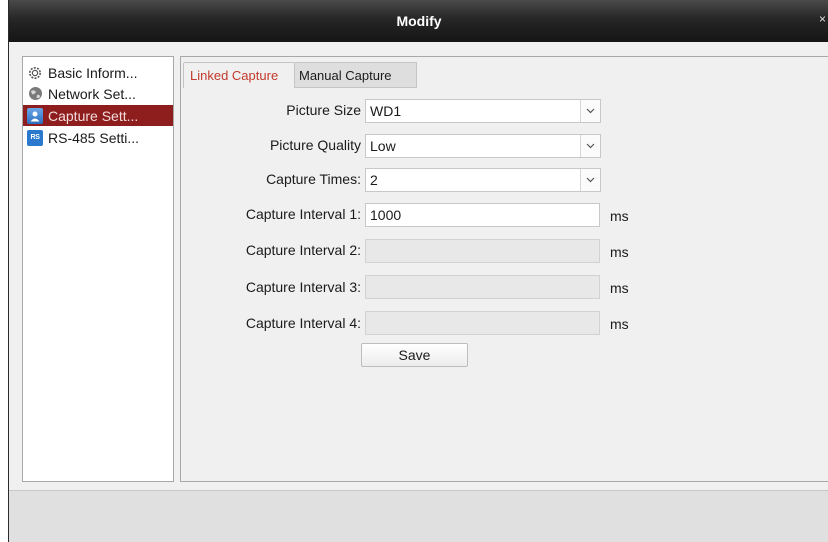 The height and width of the screenshot is (542, 828). Describe the element at coordinates (356, 75) in the screenshot. I see `tab-manual-capture: Manual Capture` at that location.